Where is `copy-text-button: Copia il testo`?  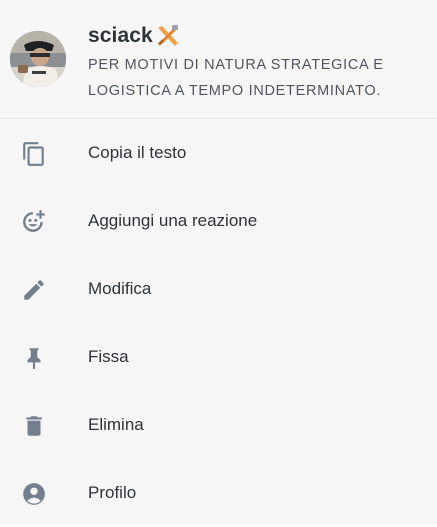
copy-text-button: Copia il testo is located at coordinates (218, 153).